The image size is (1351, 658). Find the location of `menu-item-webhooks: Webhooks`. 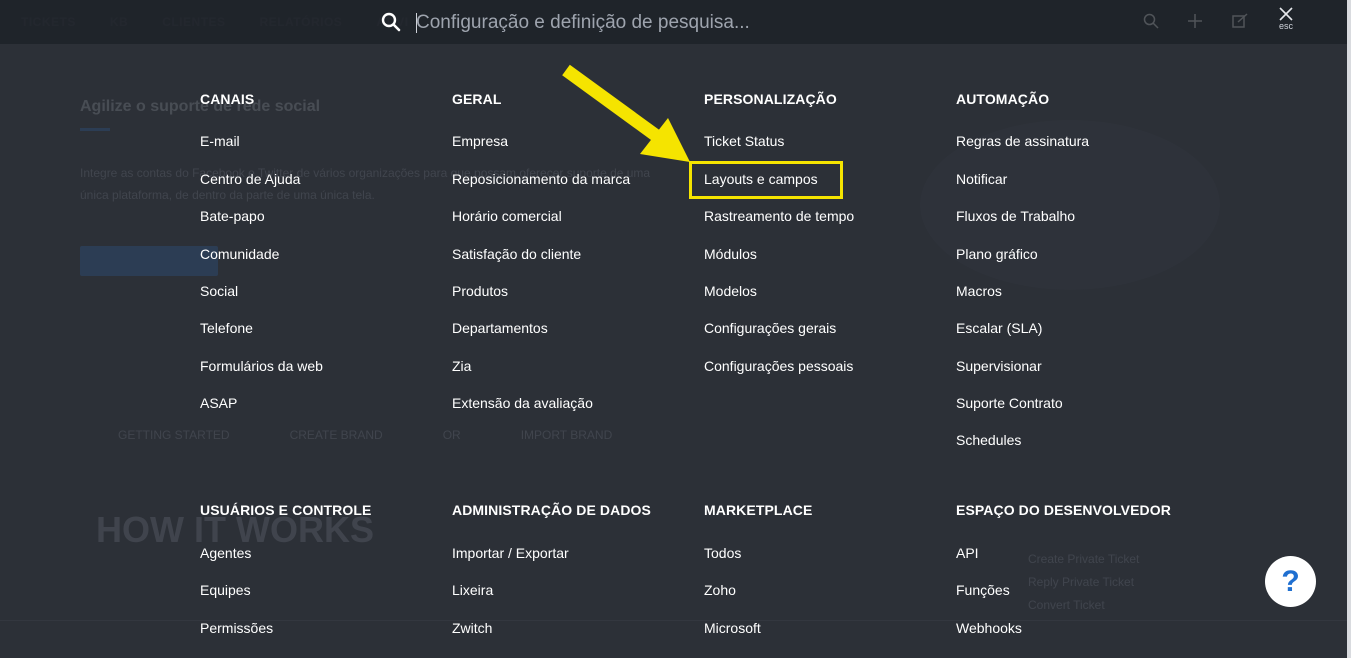

menu-item-webhooks: Webhooks is located at coordinates (989, 628).